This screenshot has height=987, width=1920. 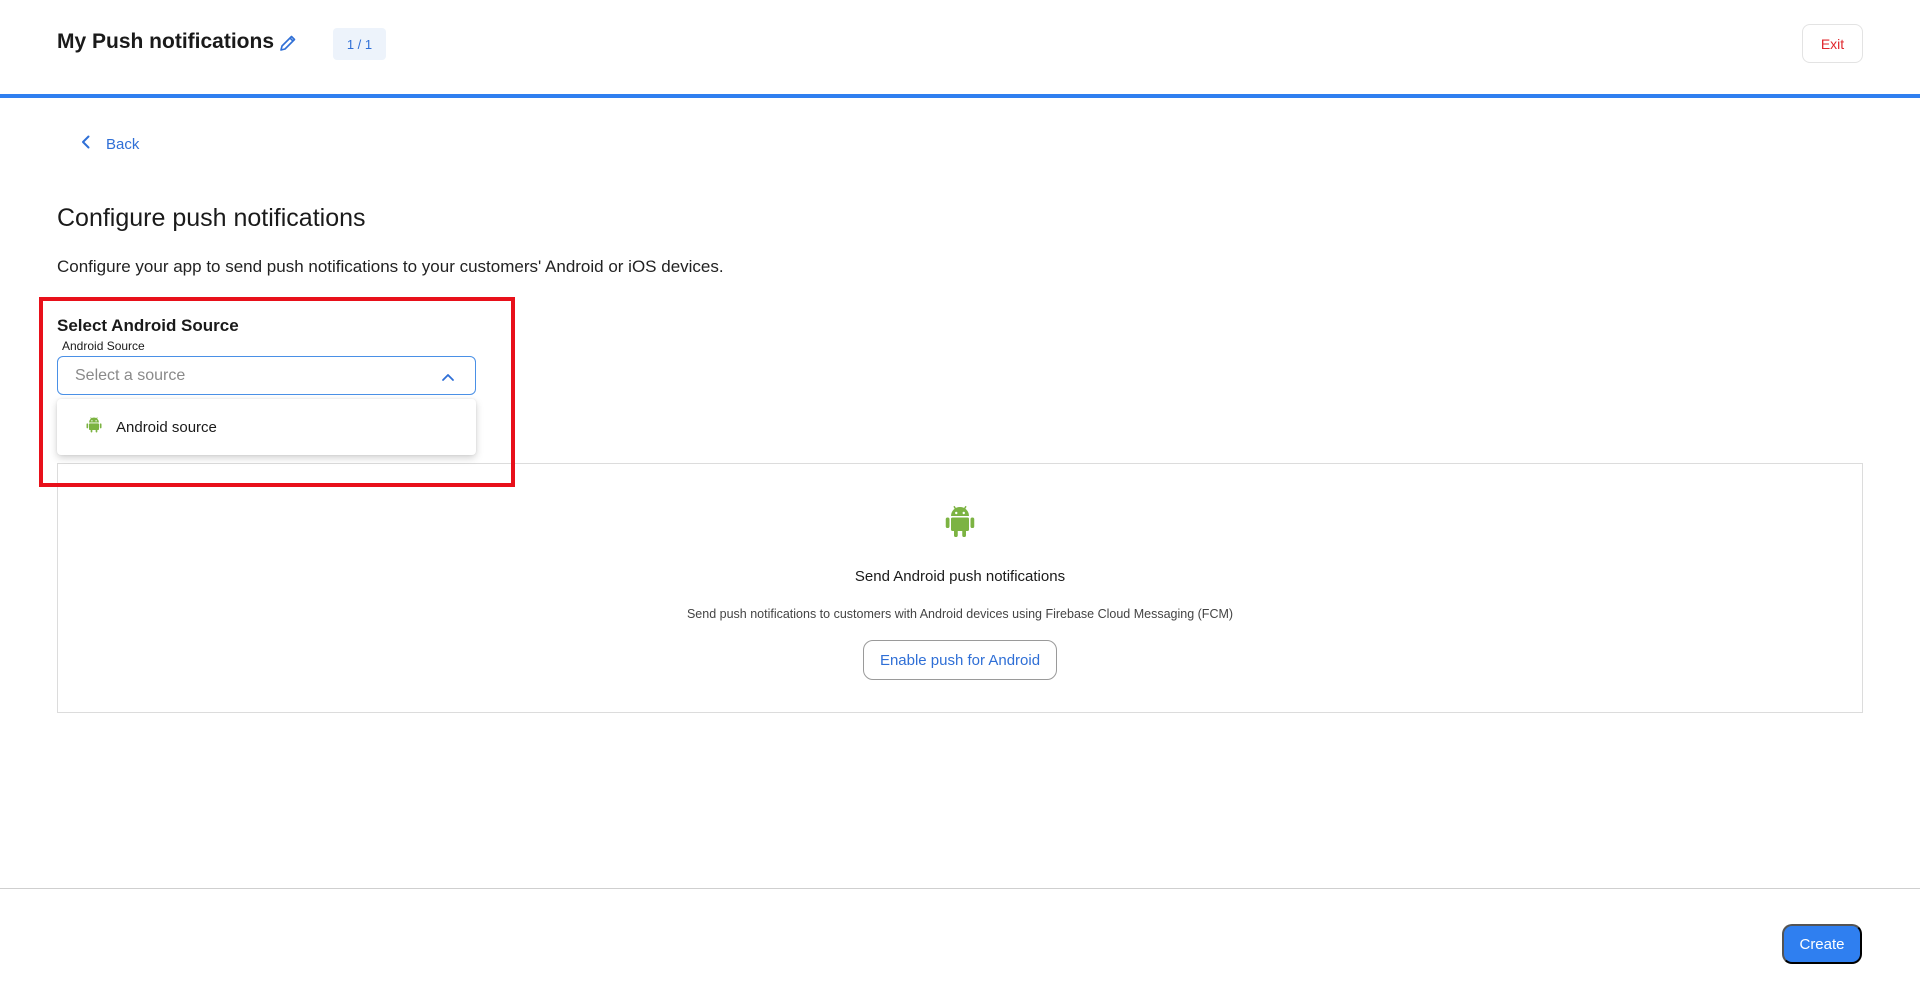 I want to click on create-button: Create, so click(x=1822, y=944).